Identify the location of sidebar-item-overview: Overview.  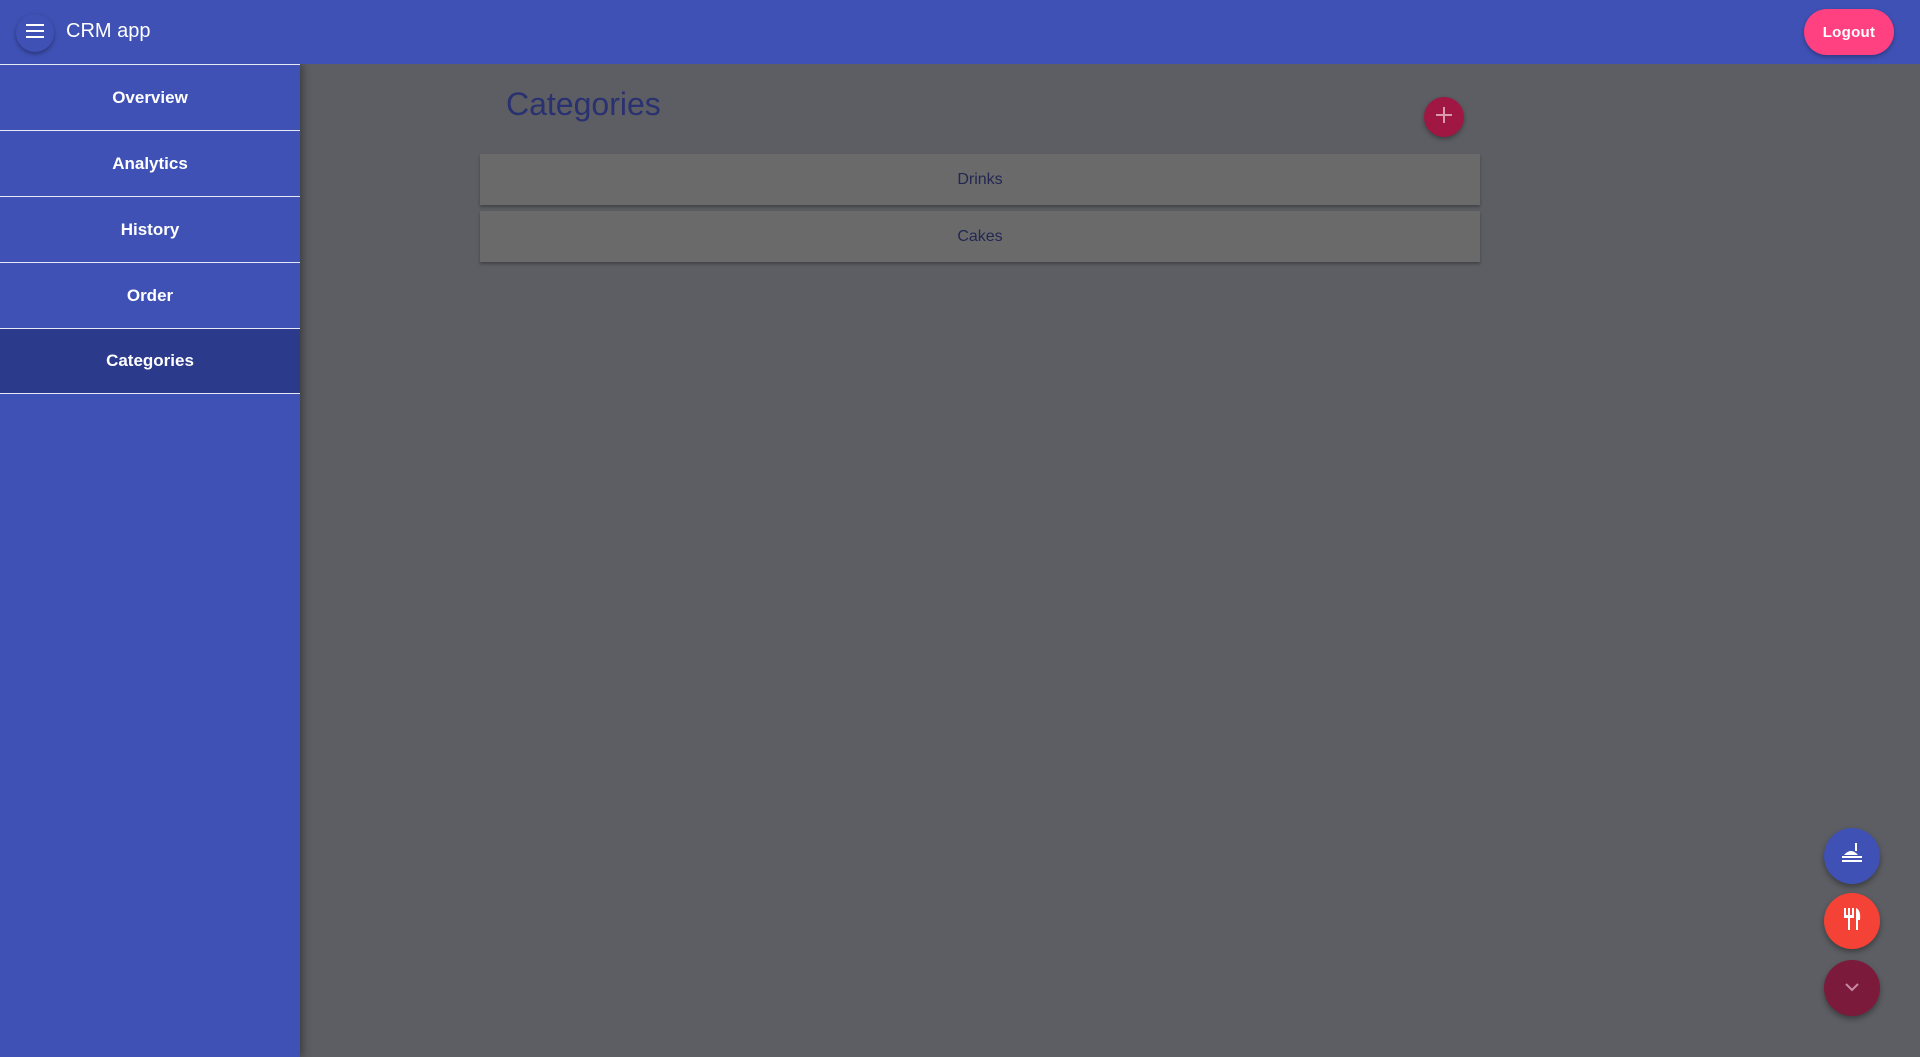
(150, 97).